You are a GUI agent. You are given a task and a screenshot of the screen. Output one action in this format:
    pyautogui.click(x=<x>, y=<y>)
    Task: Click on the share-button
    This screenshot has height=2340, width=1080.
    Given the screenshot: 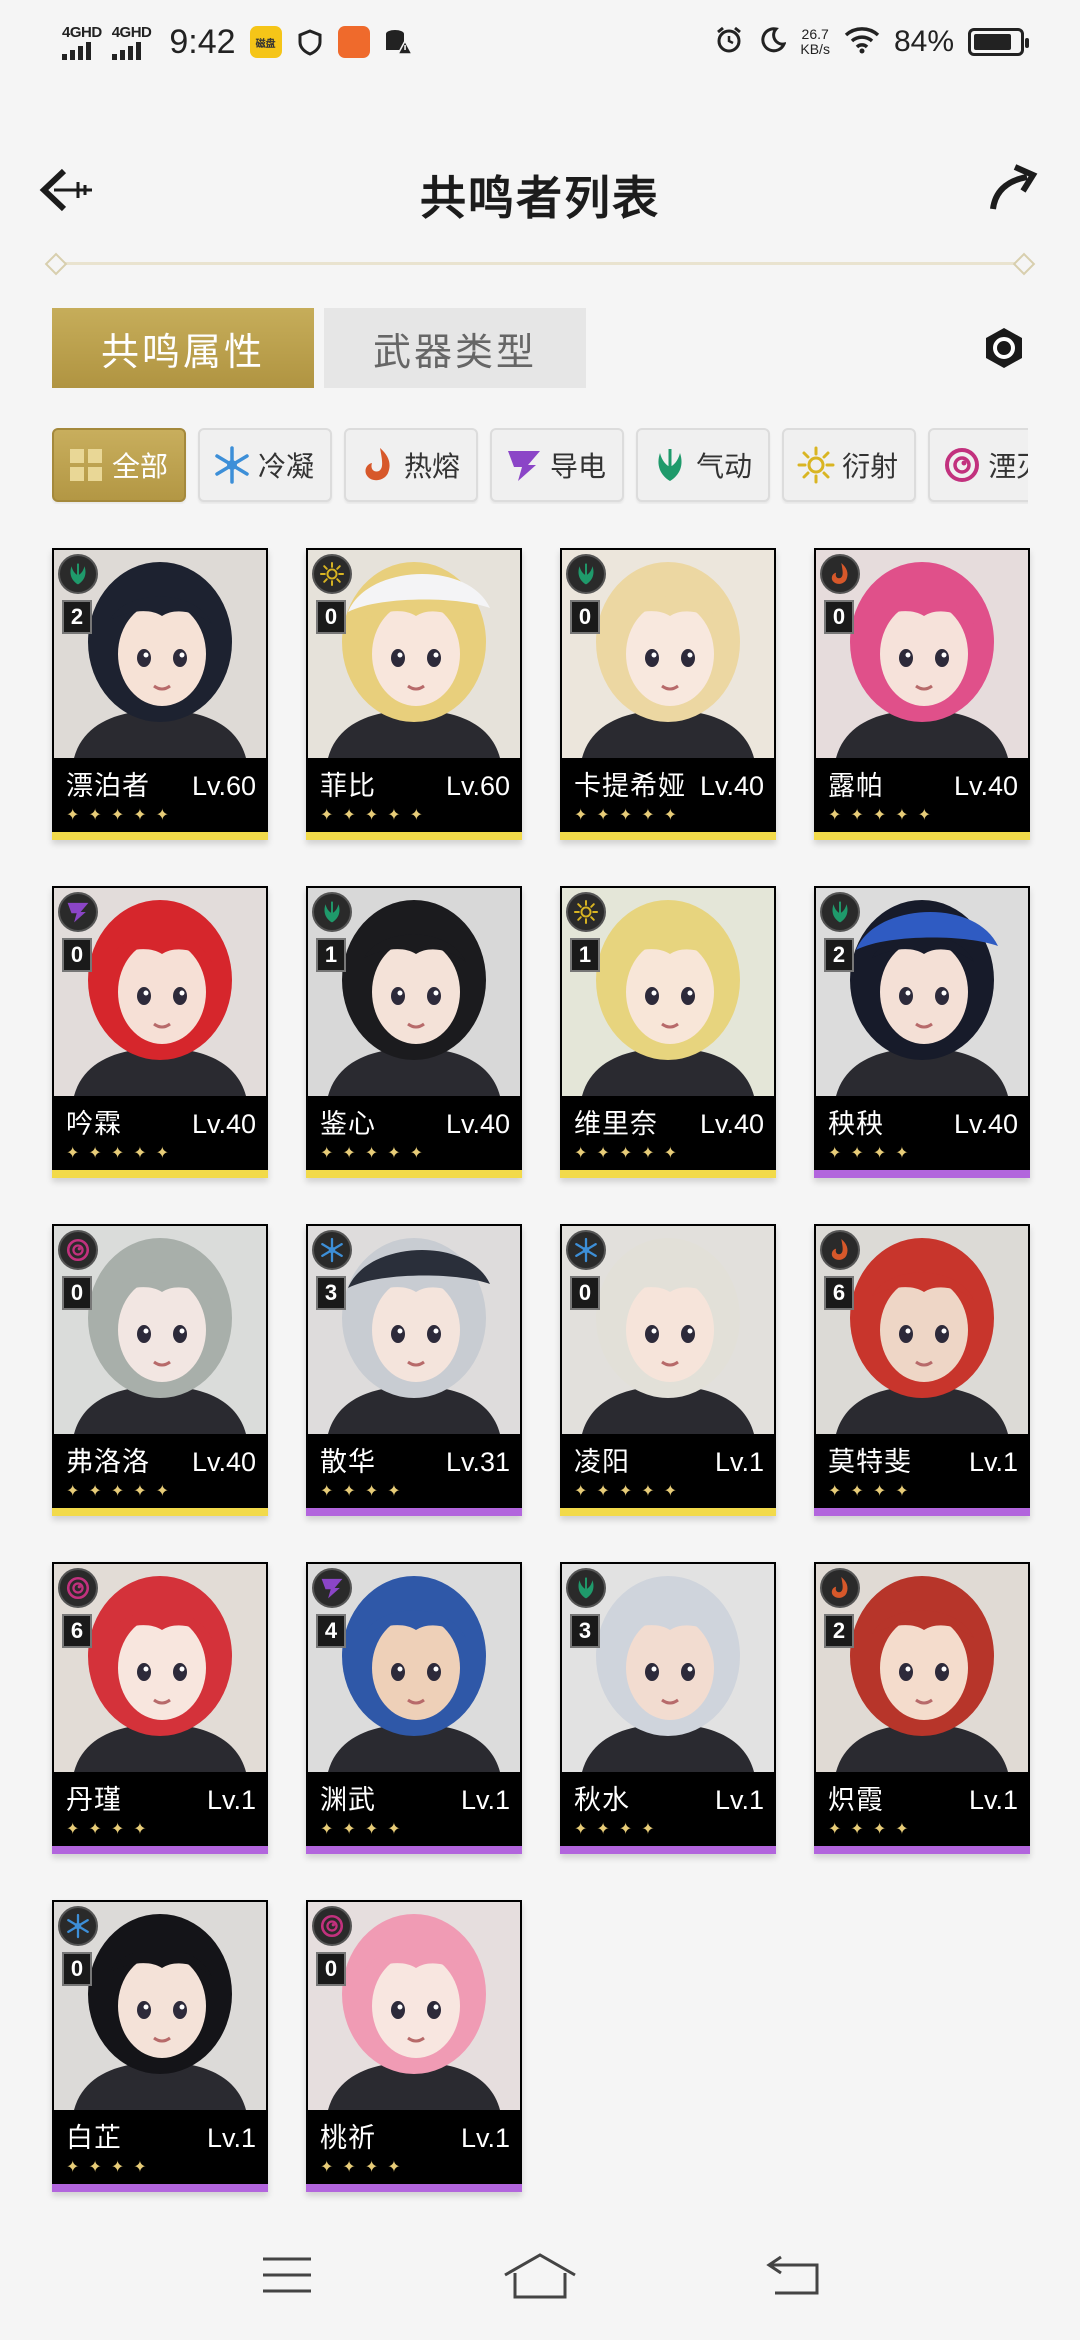 What is the action you would take?
    pyautogui.click(x=1013, y=189)
    